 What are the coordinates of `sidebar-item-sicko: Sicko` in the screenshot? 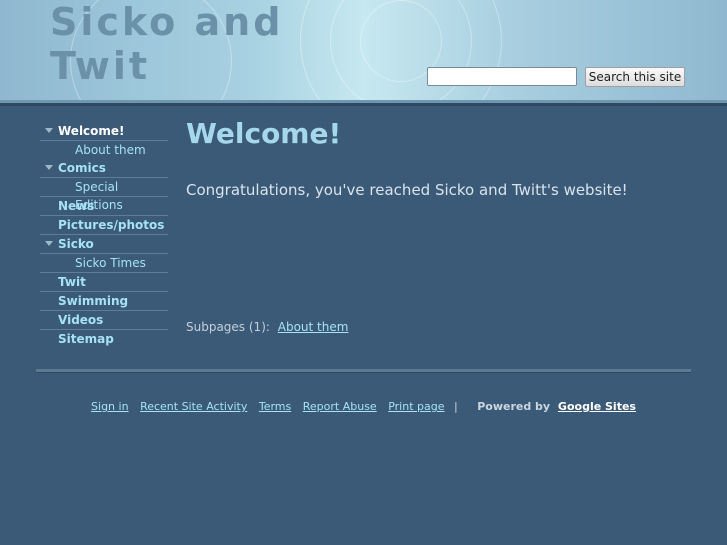 It's located at (104, 244).